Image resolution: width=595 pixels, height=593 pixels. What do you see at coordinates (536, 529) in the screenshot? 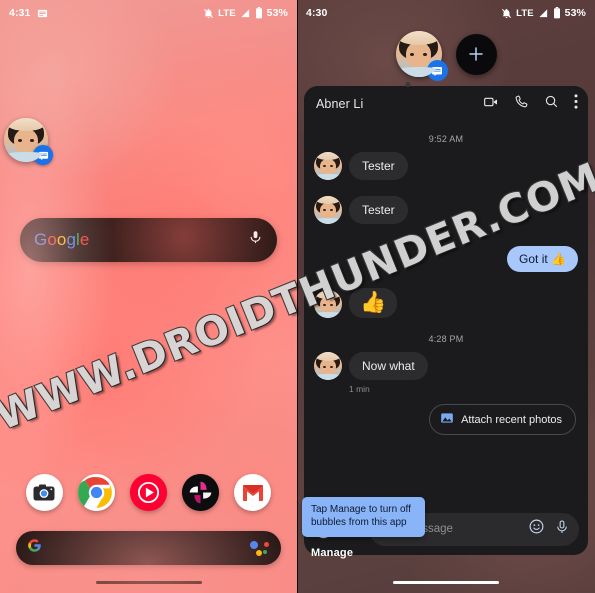
I see `emoji-icon` at bounding box center [536, 529].